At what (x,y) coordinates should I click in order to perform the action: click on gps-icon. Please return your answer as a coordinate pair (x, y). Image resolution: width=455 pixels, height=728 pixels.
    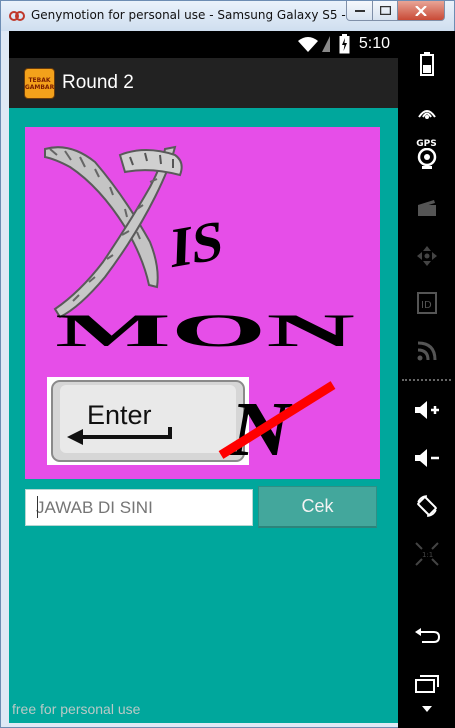
    Looking at the image, I should click on (426, 114).